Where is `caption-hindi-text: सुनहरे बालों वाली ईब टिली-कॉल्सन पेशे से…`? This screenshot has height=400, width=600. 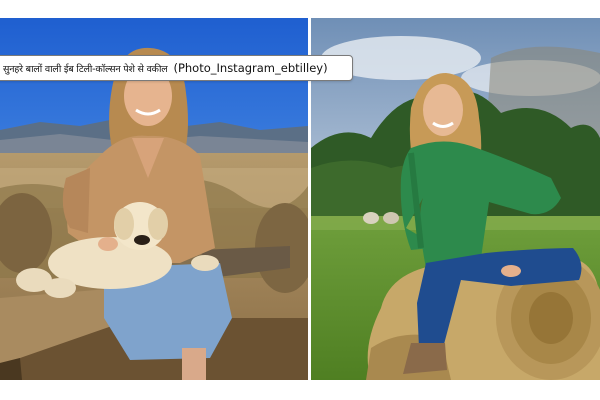
caption-hindi-text: सुनहरे बालों वाली ईब टिली-कॉल्सन पेशे से… is located at coordinates (85, 69).